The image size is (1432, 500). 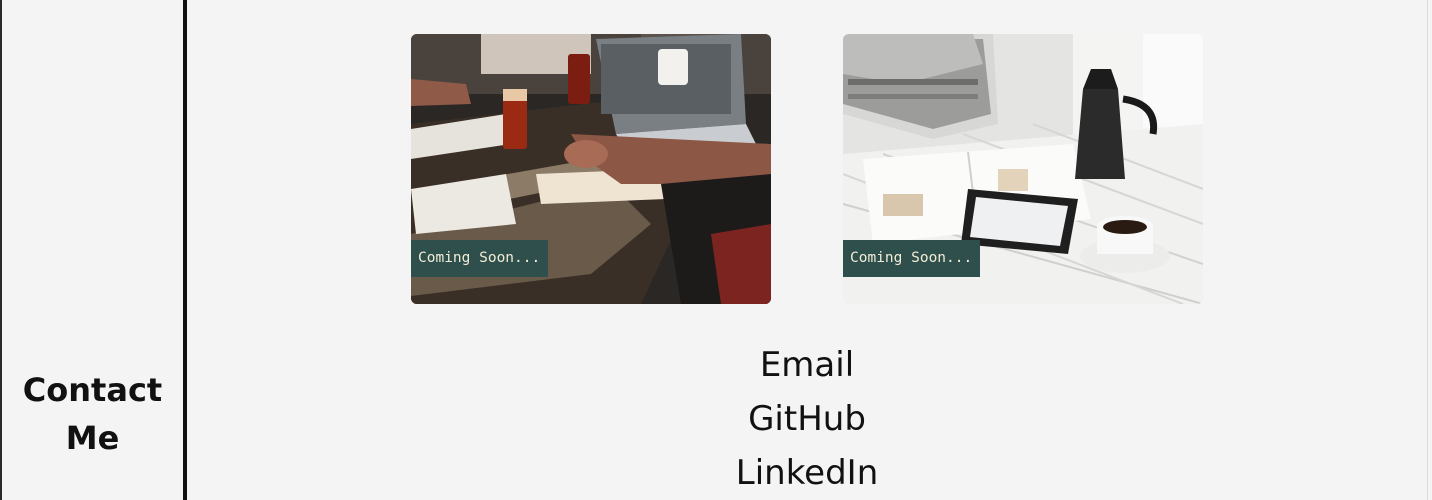 What do you see at coordinates (92, 390) in the screenshot?
I see `contact-heading-line1: Contact` at bounding box center [92, 390].